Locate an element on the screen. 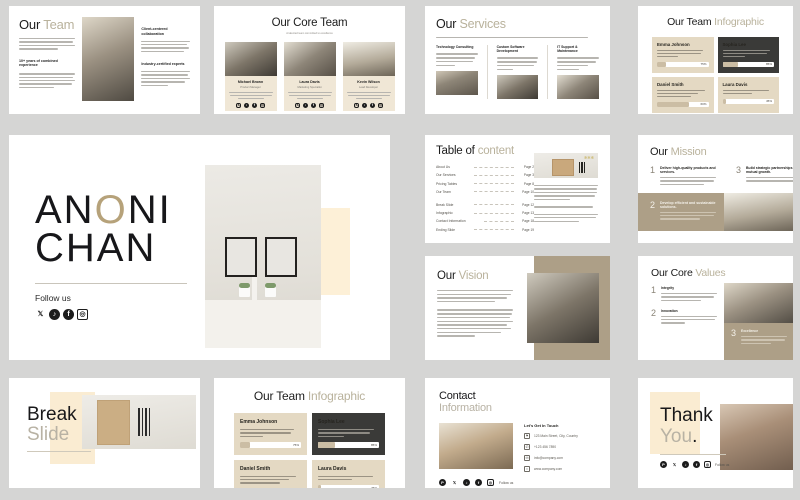  team-photo is located at coordinates (108, 59).